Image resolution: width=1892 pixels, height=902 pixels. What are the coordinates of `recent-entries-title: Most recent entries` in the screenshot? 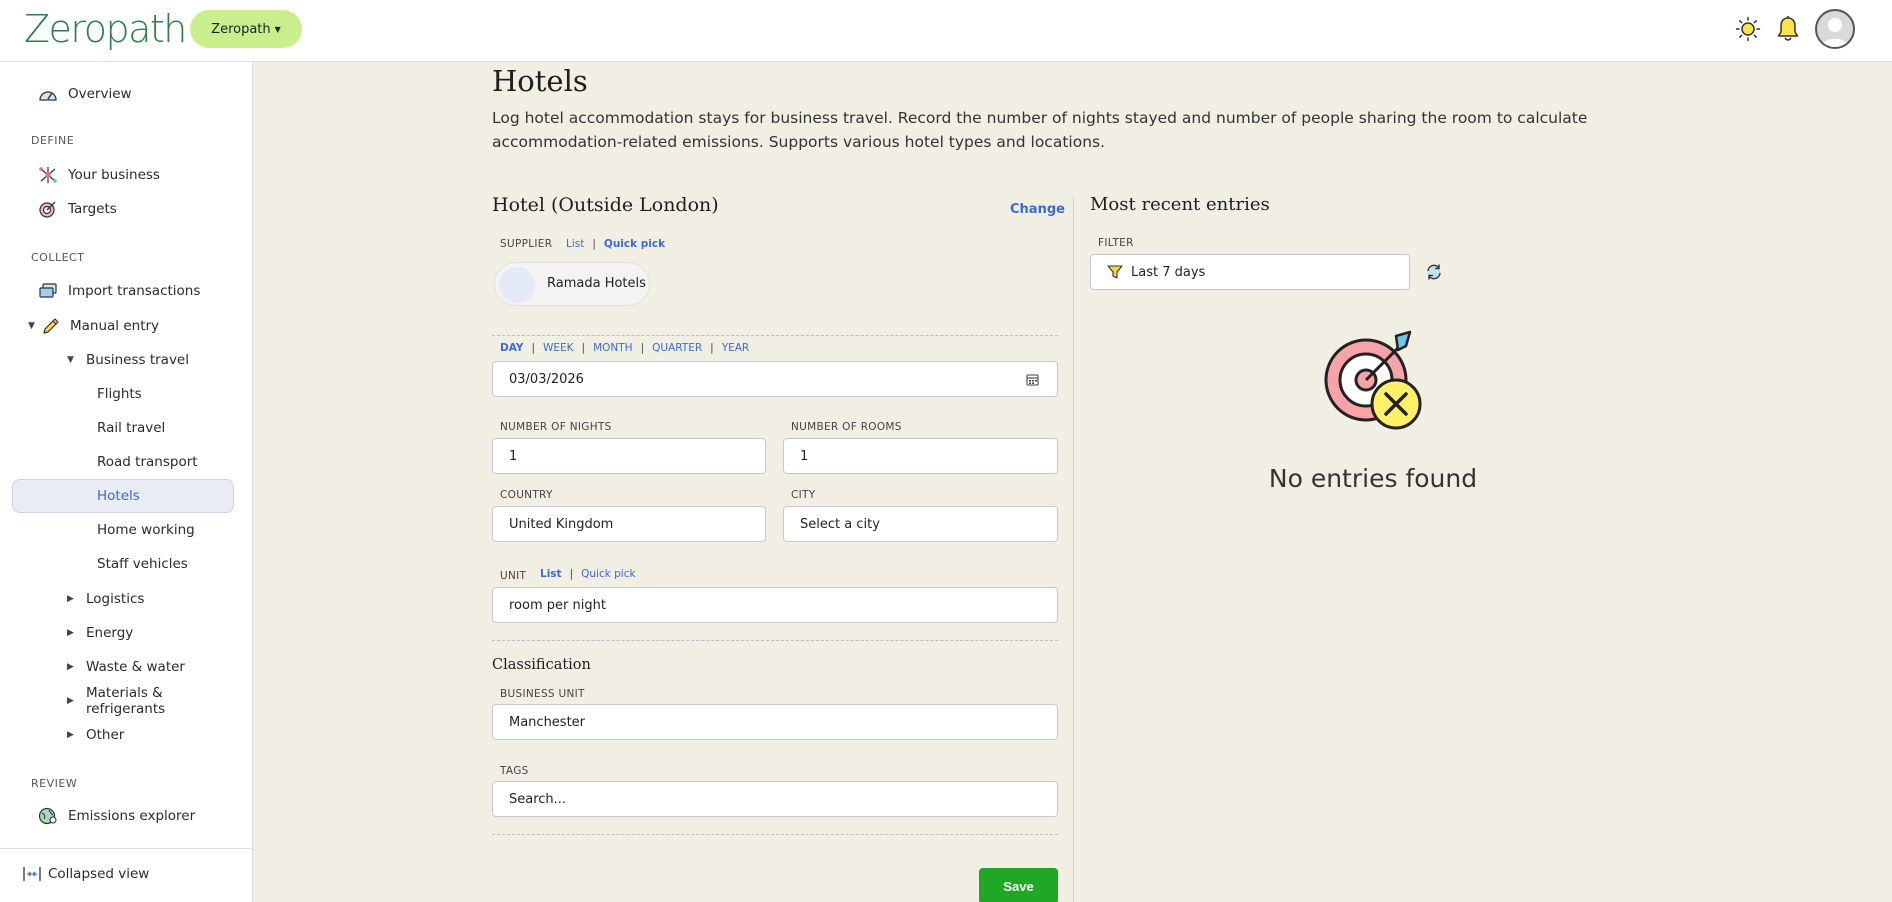 It's located at (1180, 204).